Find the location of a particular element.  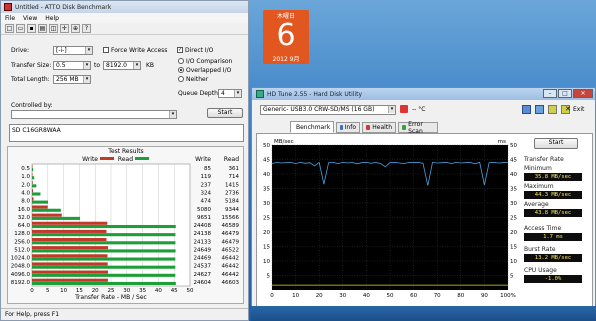

tab-info: Info is located at coordinates (348, 127).